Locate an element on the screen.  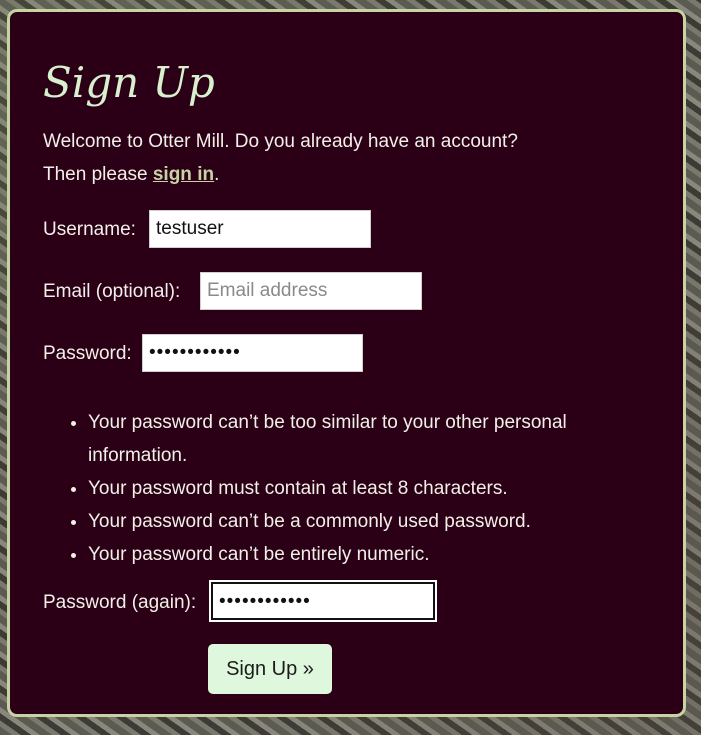
password-label: Password: is located at coordinates (87, 353).